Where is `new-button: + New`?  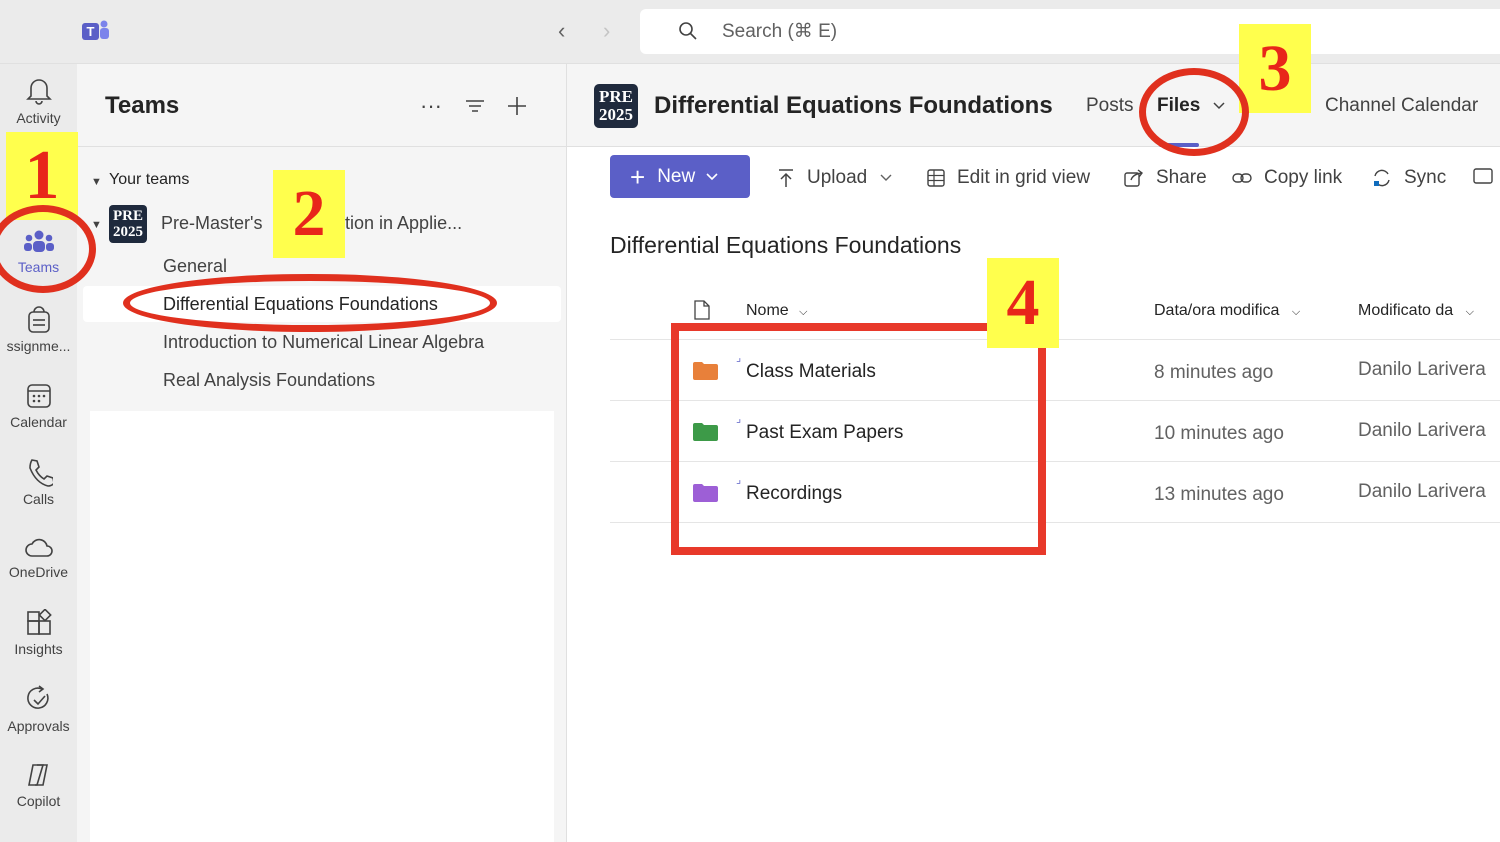 new-button: + New is located at coordinates (680, 176).